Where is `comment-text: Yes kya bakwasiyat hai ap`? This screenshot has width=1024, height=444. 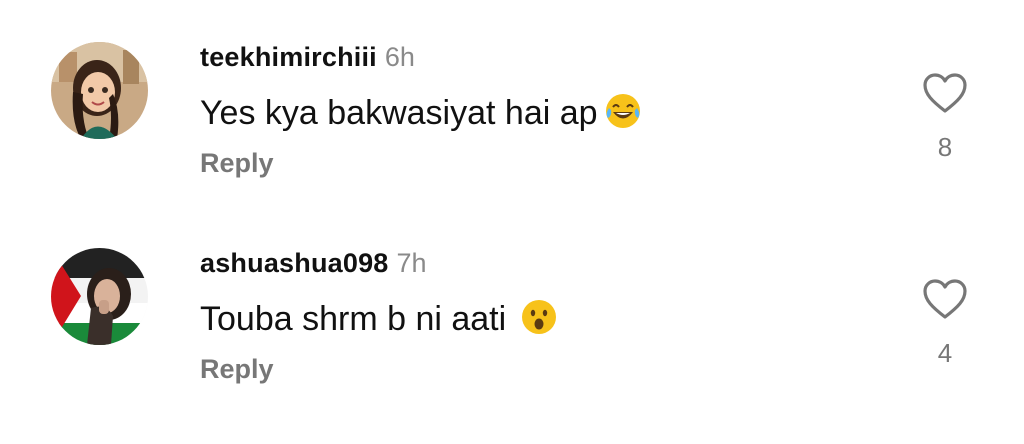
comment-text: Yes kya bakwasiyat hai ap is located at coordinates (399, 112).